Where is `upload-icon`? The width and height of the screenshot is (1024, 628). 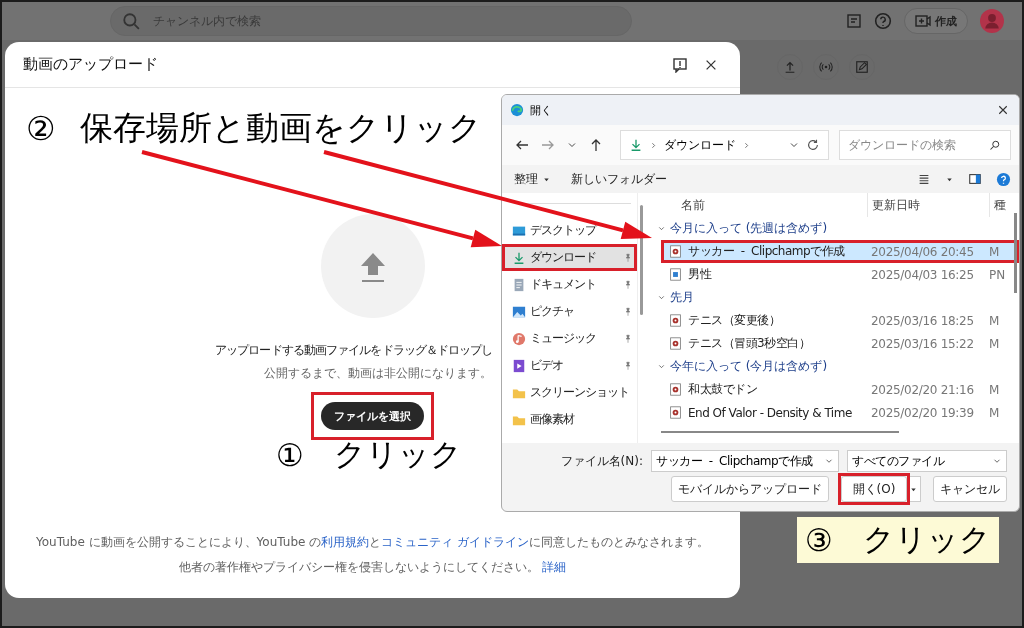 upload-icon is located at coordinates (790, 67).